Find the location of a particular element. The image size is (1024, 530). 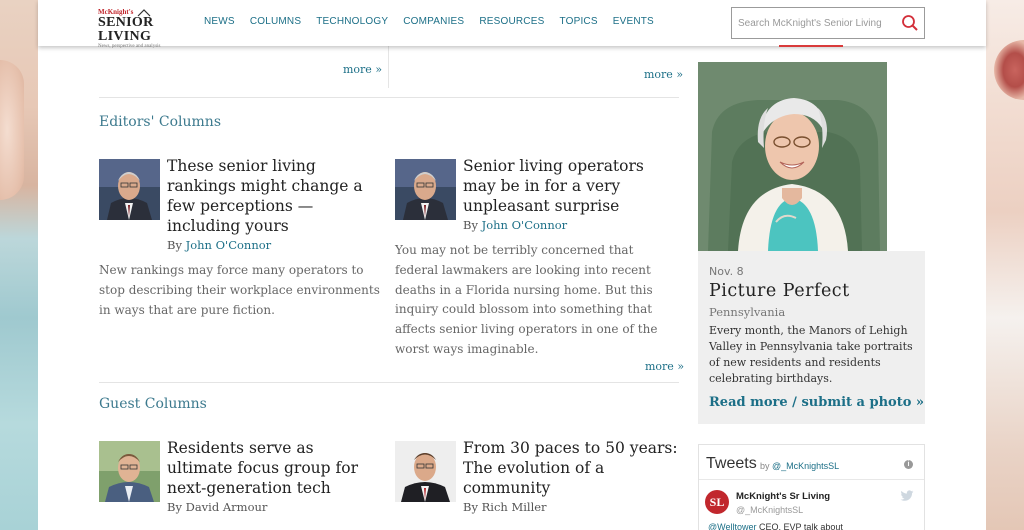

picture-perfect-title: Picture Perfect is located at coordinates (779, 291).